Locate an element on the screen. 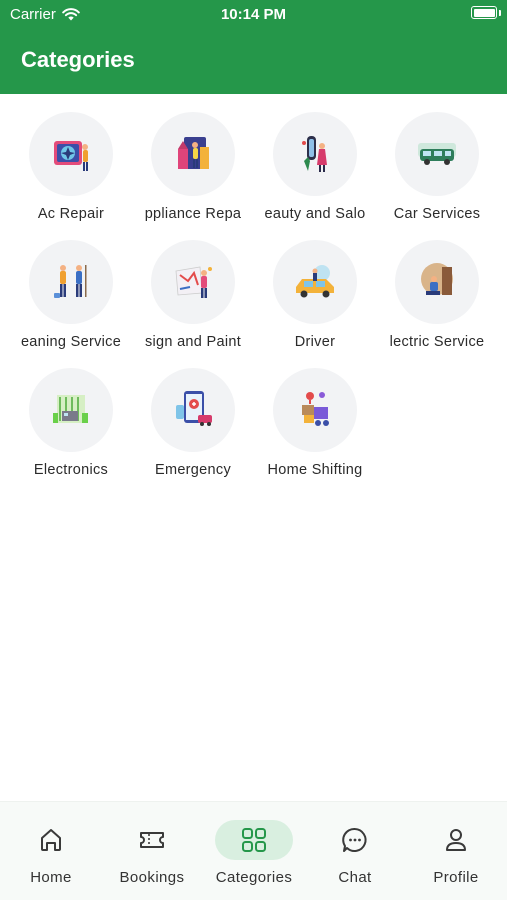 The height and width of the screenshot is (900, 507). category-home-shifting: Home Shifting is located at coordinates (315, 427).